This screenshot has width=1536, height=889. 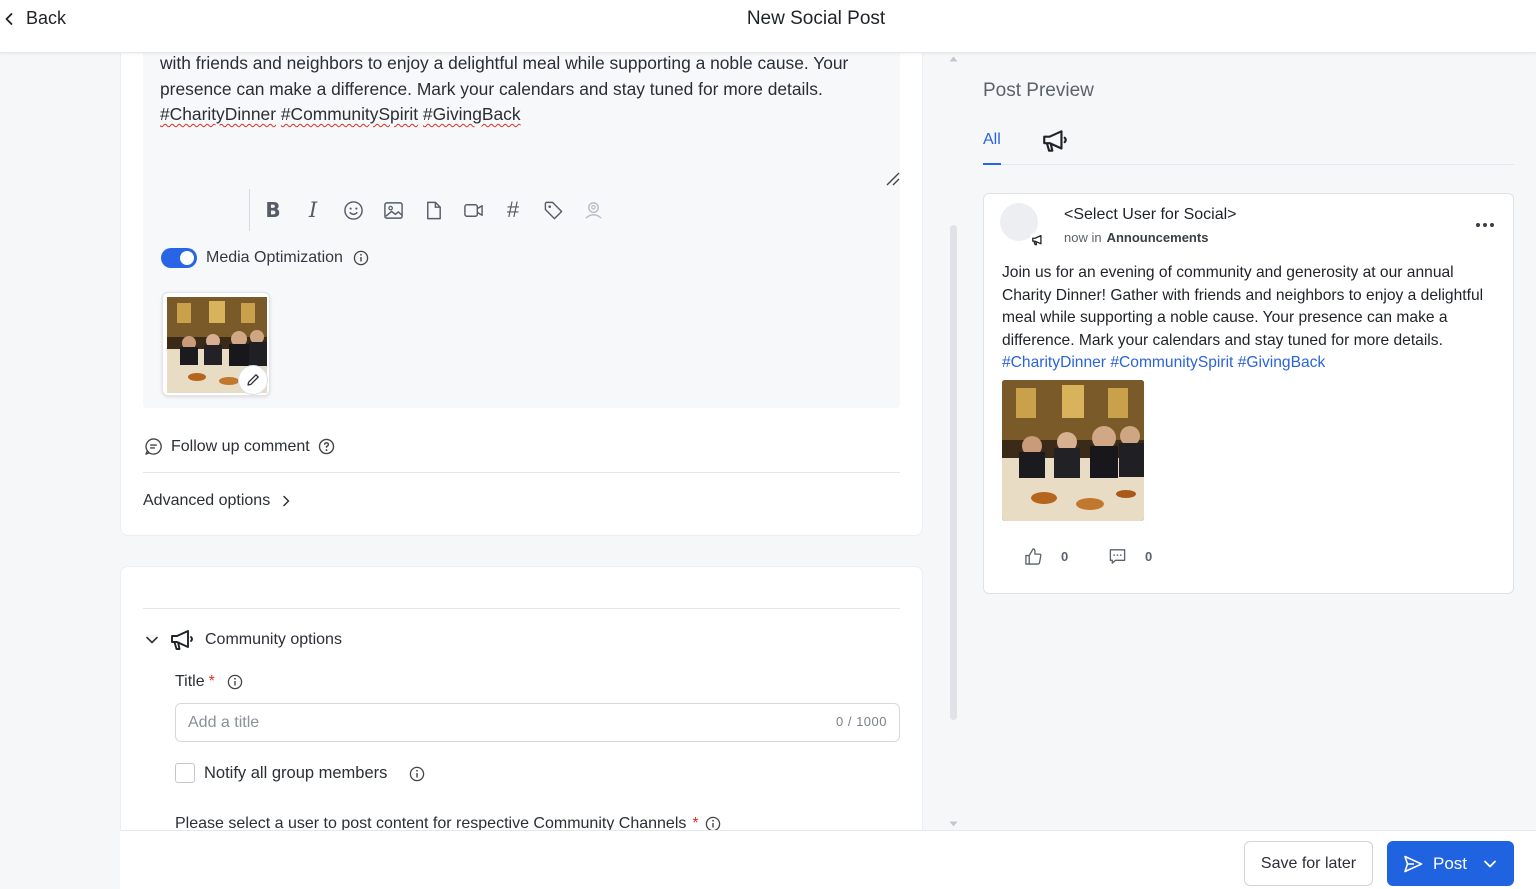 What do you see at coordinates (286, 501) in the screenshot?
I see `chevron-right-icon` at bounding box center [286, 501].